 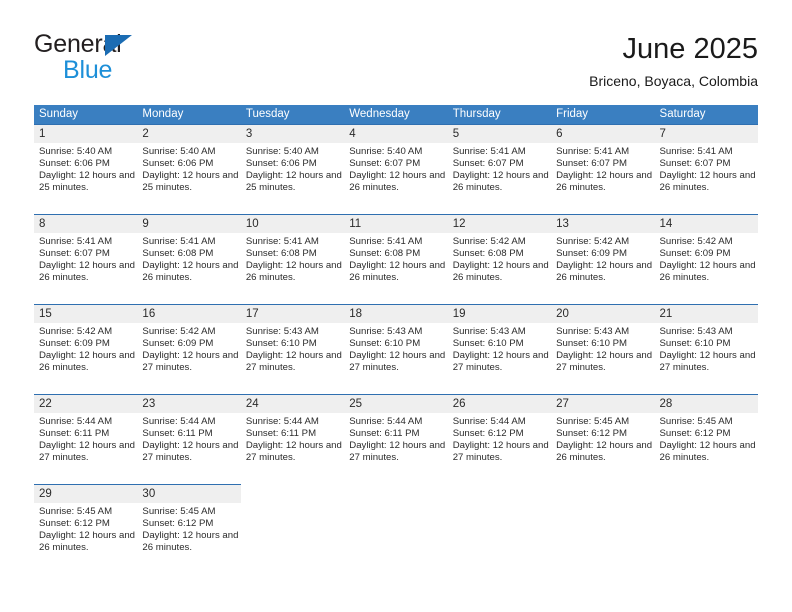 What do you see at coordinates (179, 151) in the screenshot?
I see `sunrise-text: Sunrise: 5:40 AM` at bounding box center [179, 151].